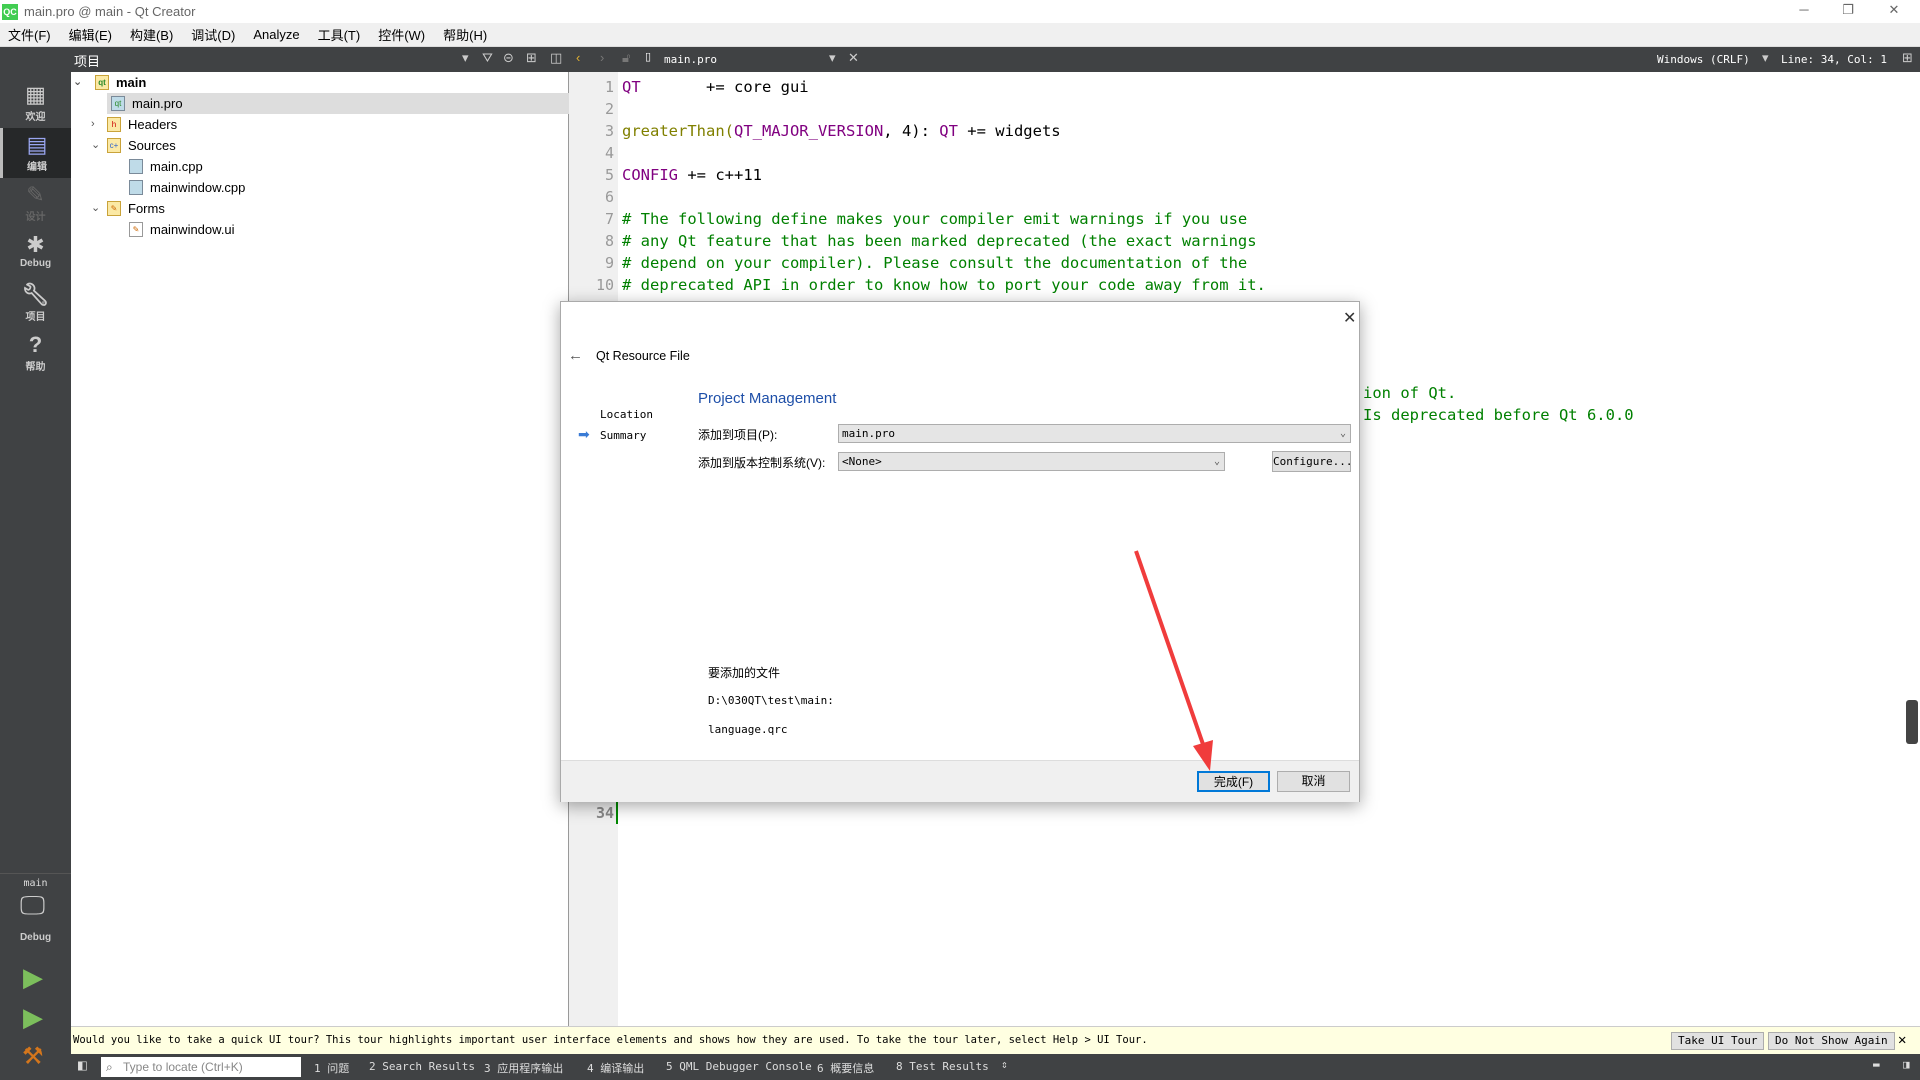 Image resolution: width=1920 pixels, height=1080 pixels. What do you see at coordinates (1233, 781) in the screenshot?
I see `finish-button: 完成(F)` at bounding box center [1233, 781].